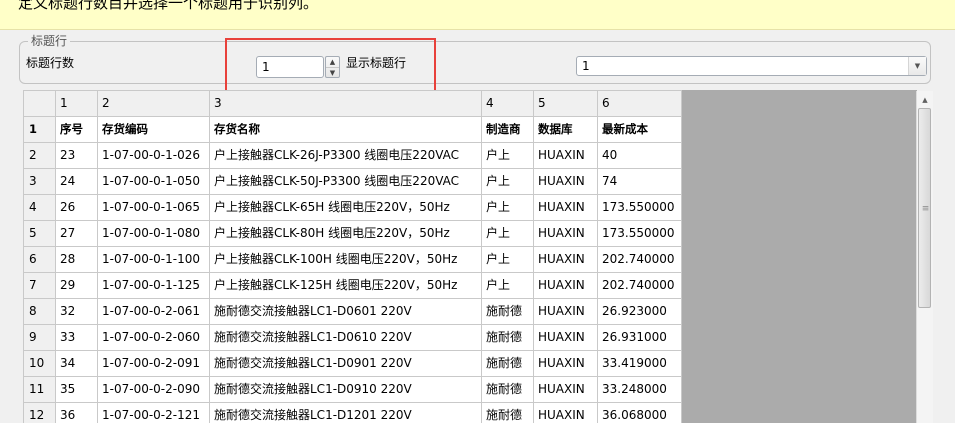 Image resolution: width=955 pixels, height=423 pixels. Describe the element at coordinates (39, 233) in the screenshot. I see `row-number-header: 5` at that location.